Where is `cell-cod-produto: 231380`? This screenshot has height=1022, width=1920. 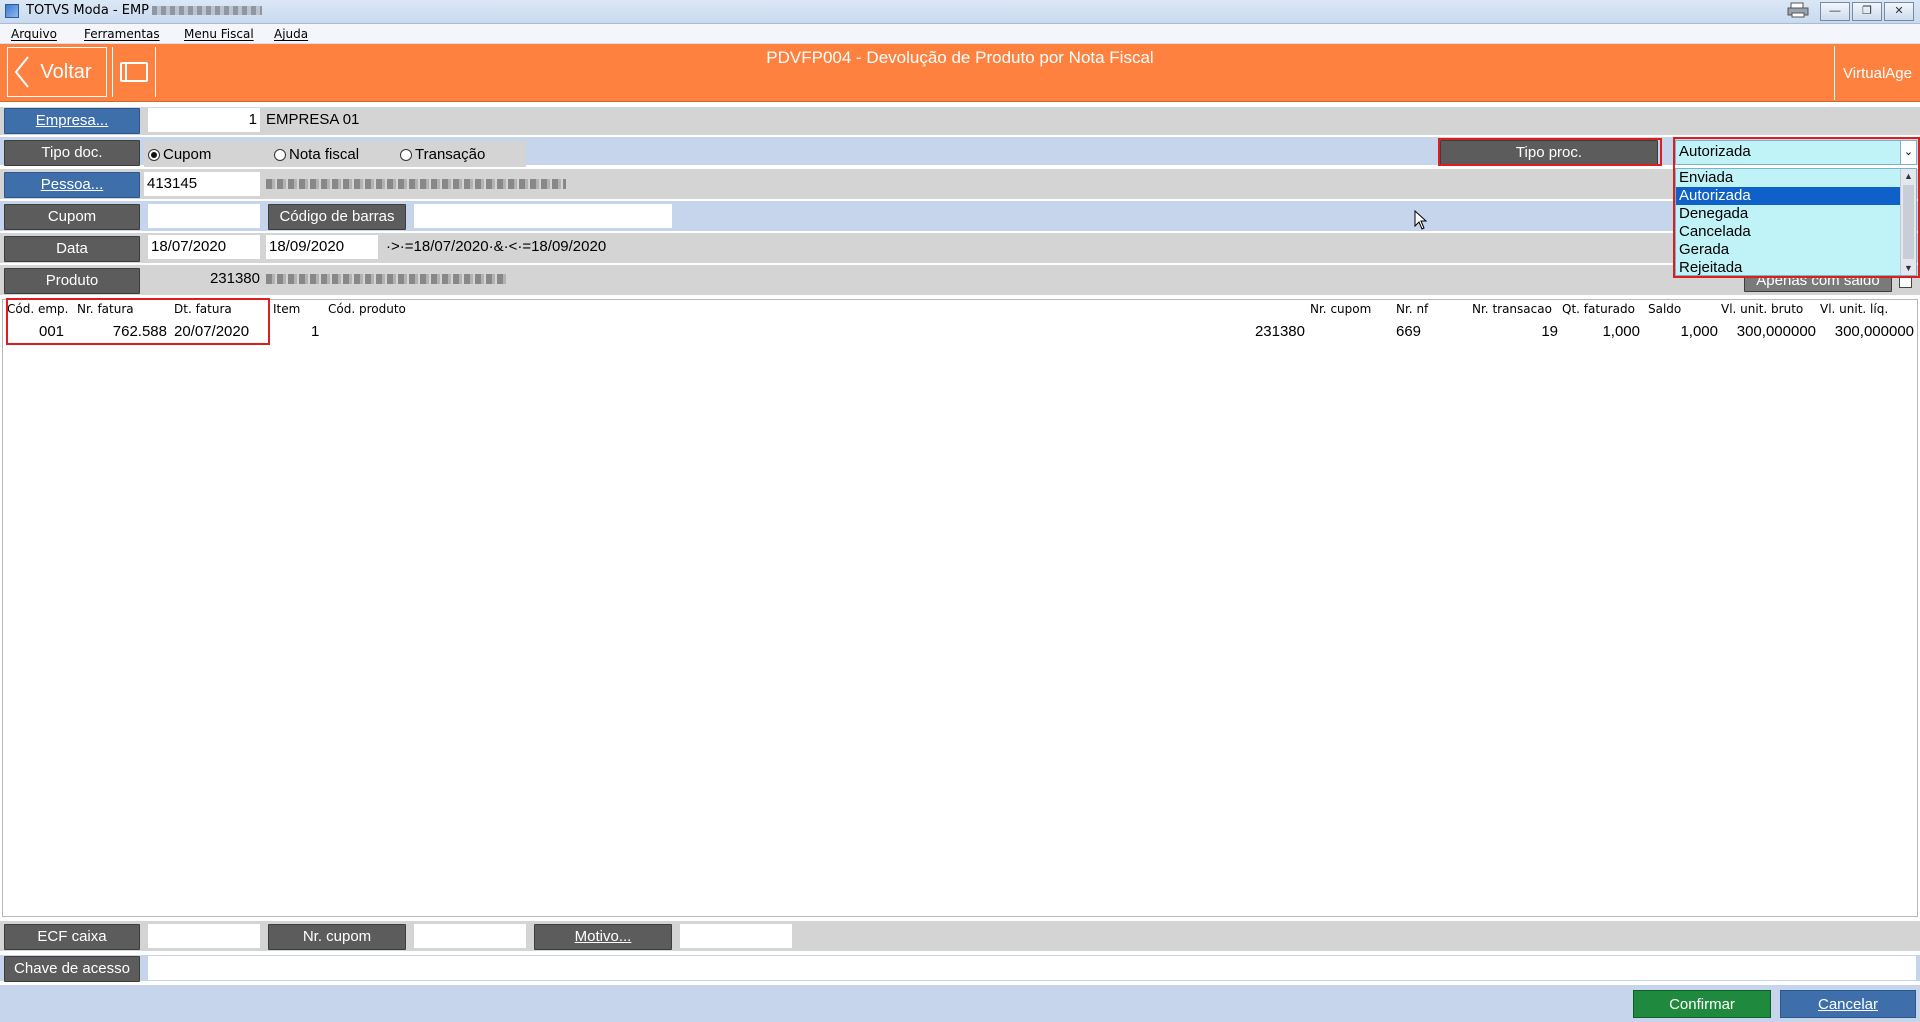 cell-cod-produto: 231380 is located at coordinates (1279, 331).